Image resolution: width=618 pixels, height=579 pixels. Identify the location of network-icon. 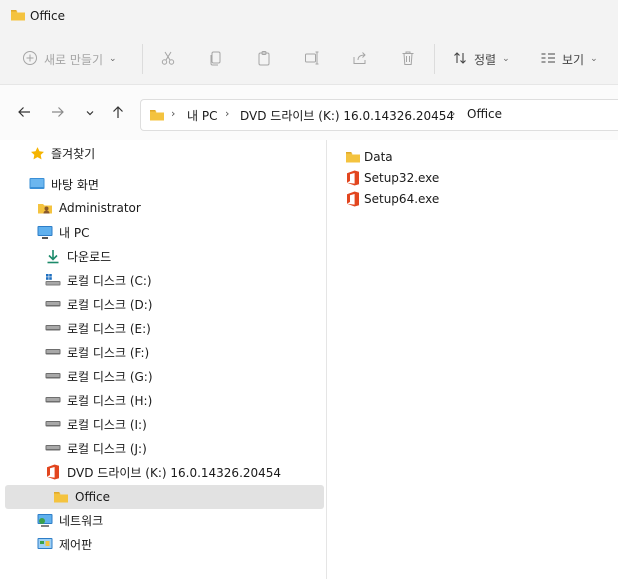
(45, 520).